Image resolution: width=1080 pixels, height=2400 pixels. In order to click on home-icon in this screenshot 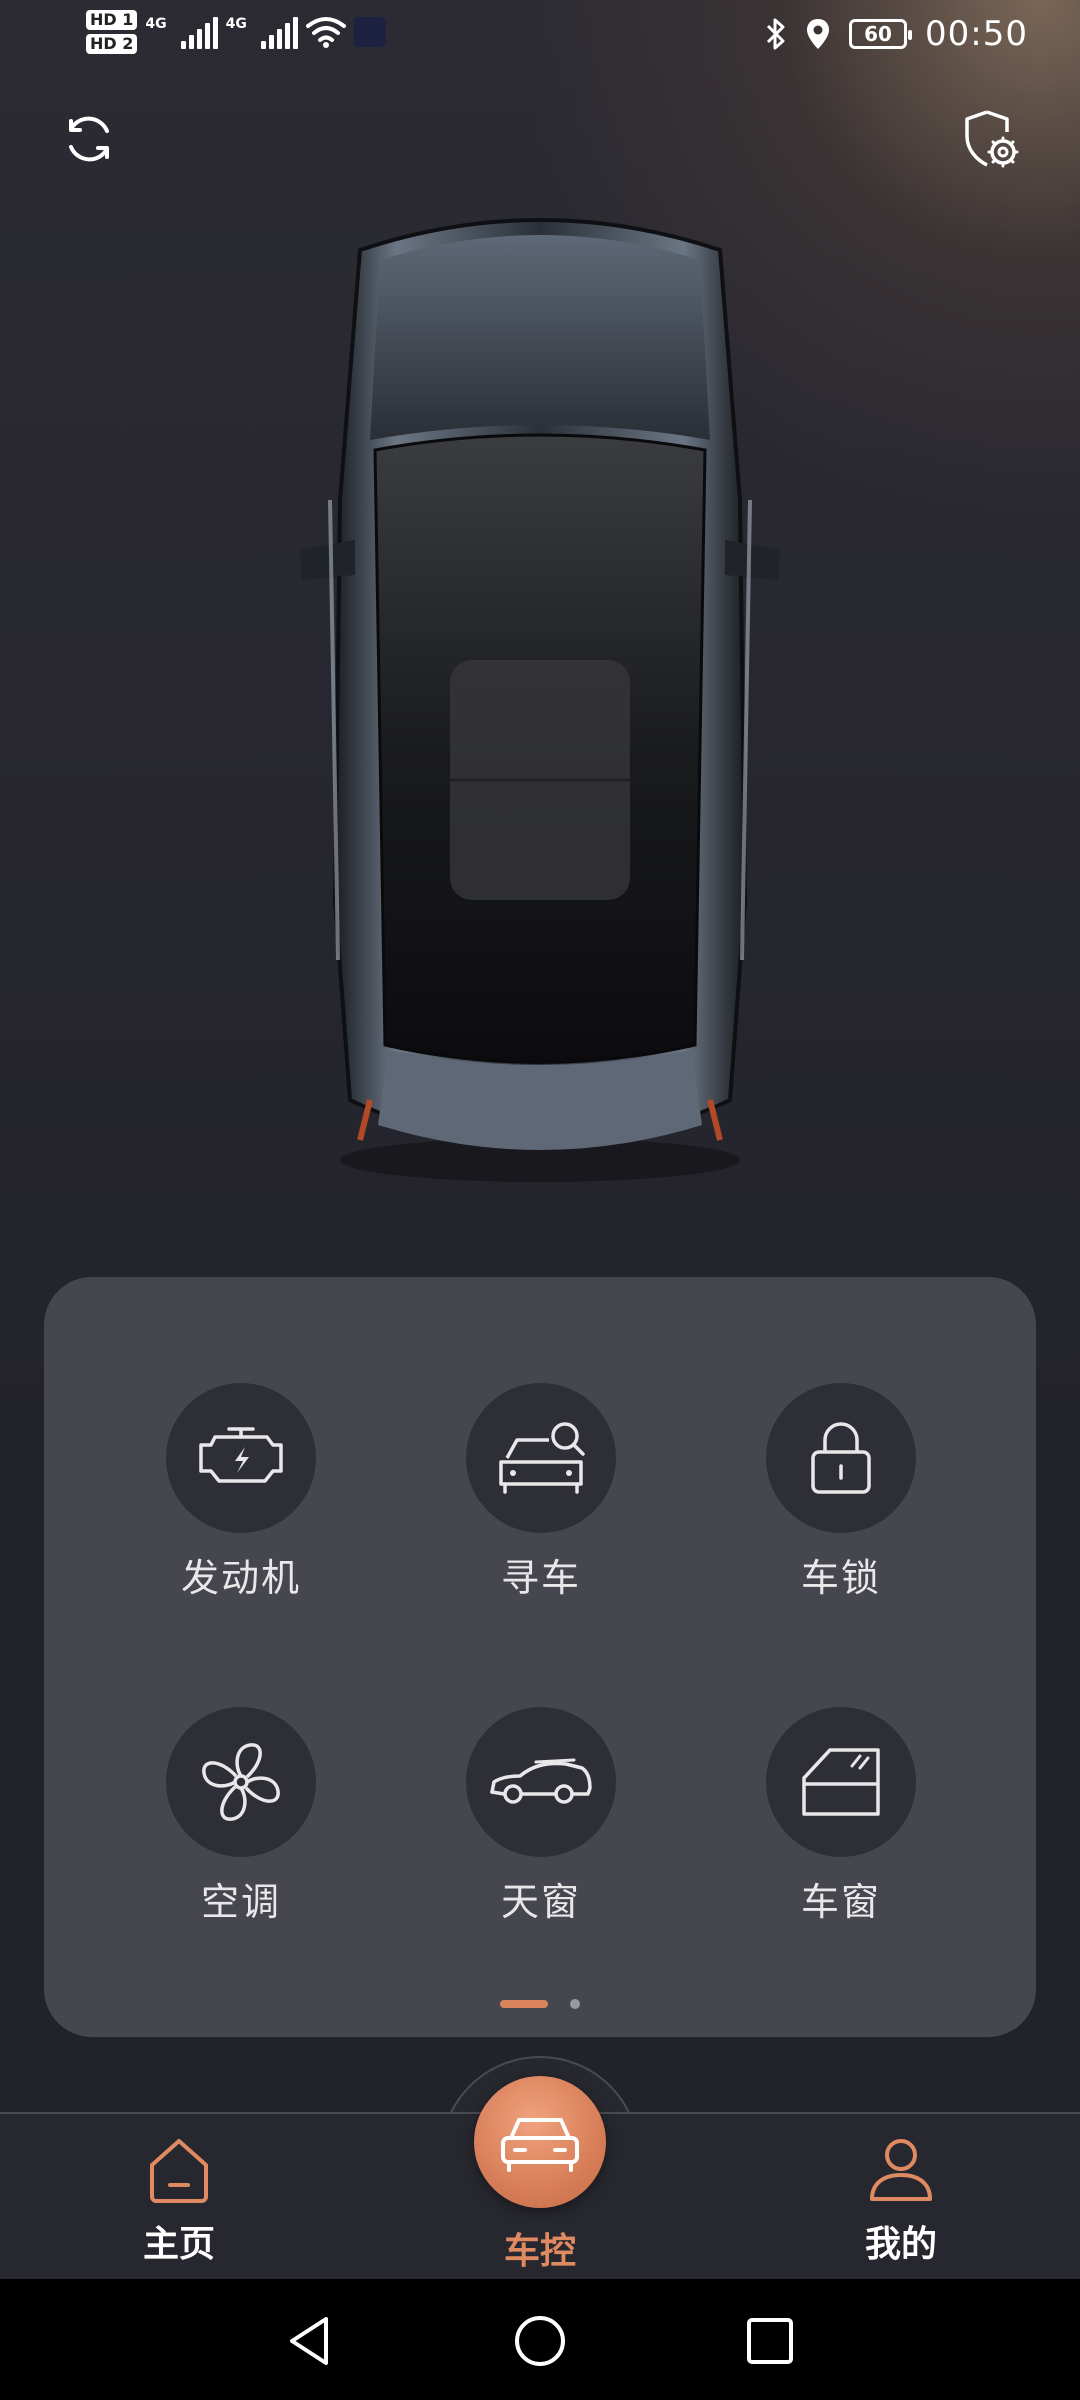, I will do `click(179, 2171)`.